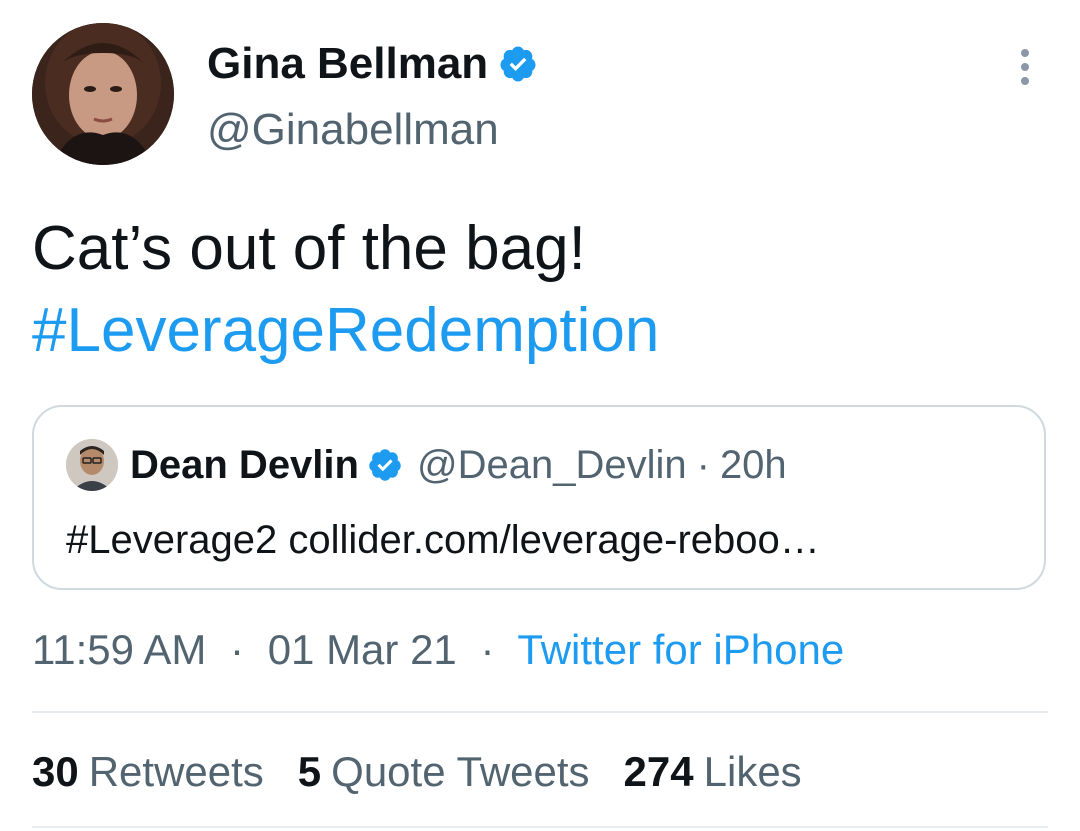 Image resolution: width=1080 pixels, height=831 pixels. Describe the element at coordinates (348, 63) in the screenshot. I see `author-name-text: Gina Bellman` at that location.